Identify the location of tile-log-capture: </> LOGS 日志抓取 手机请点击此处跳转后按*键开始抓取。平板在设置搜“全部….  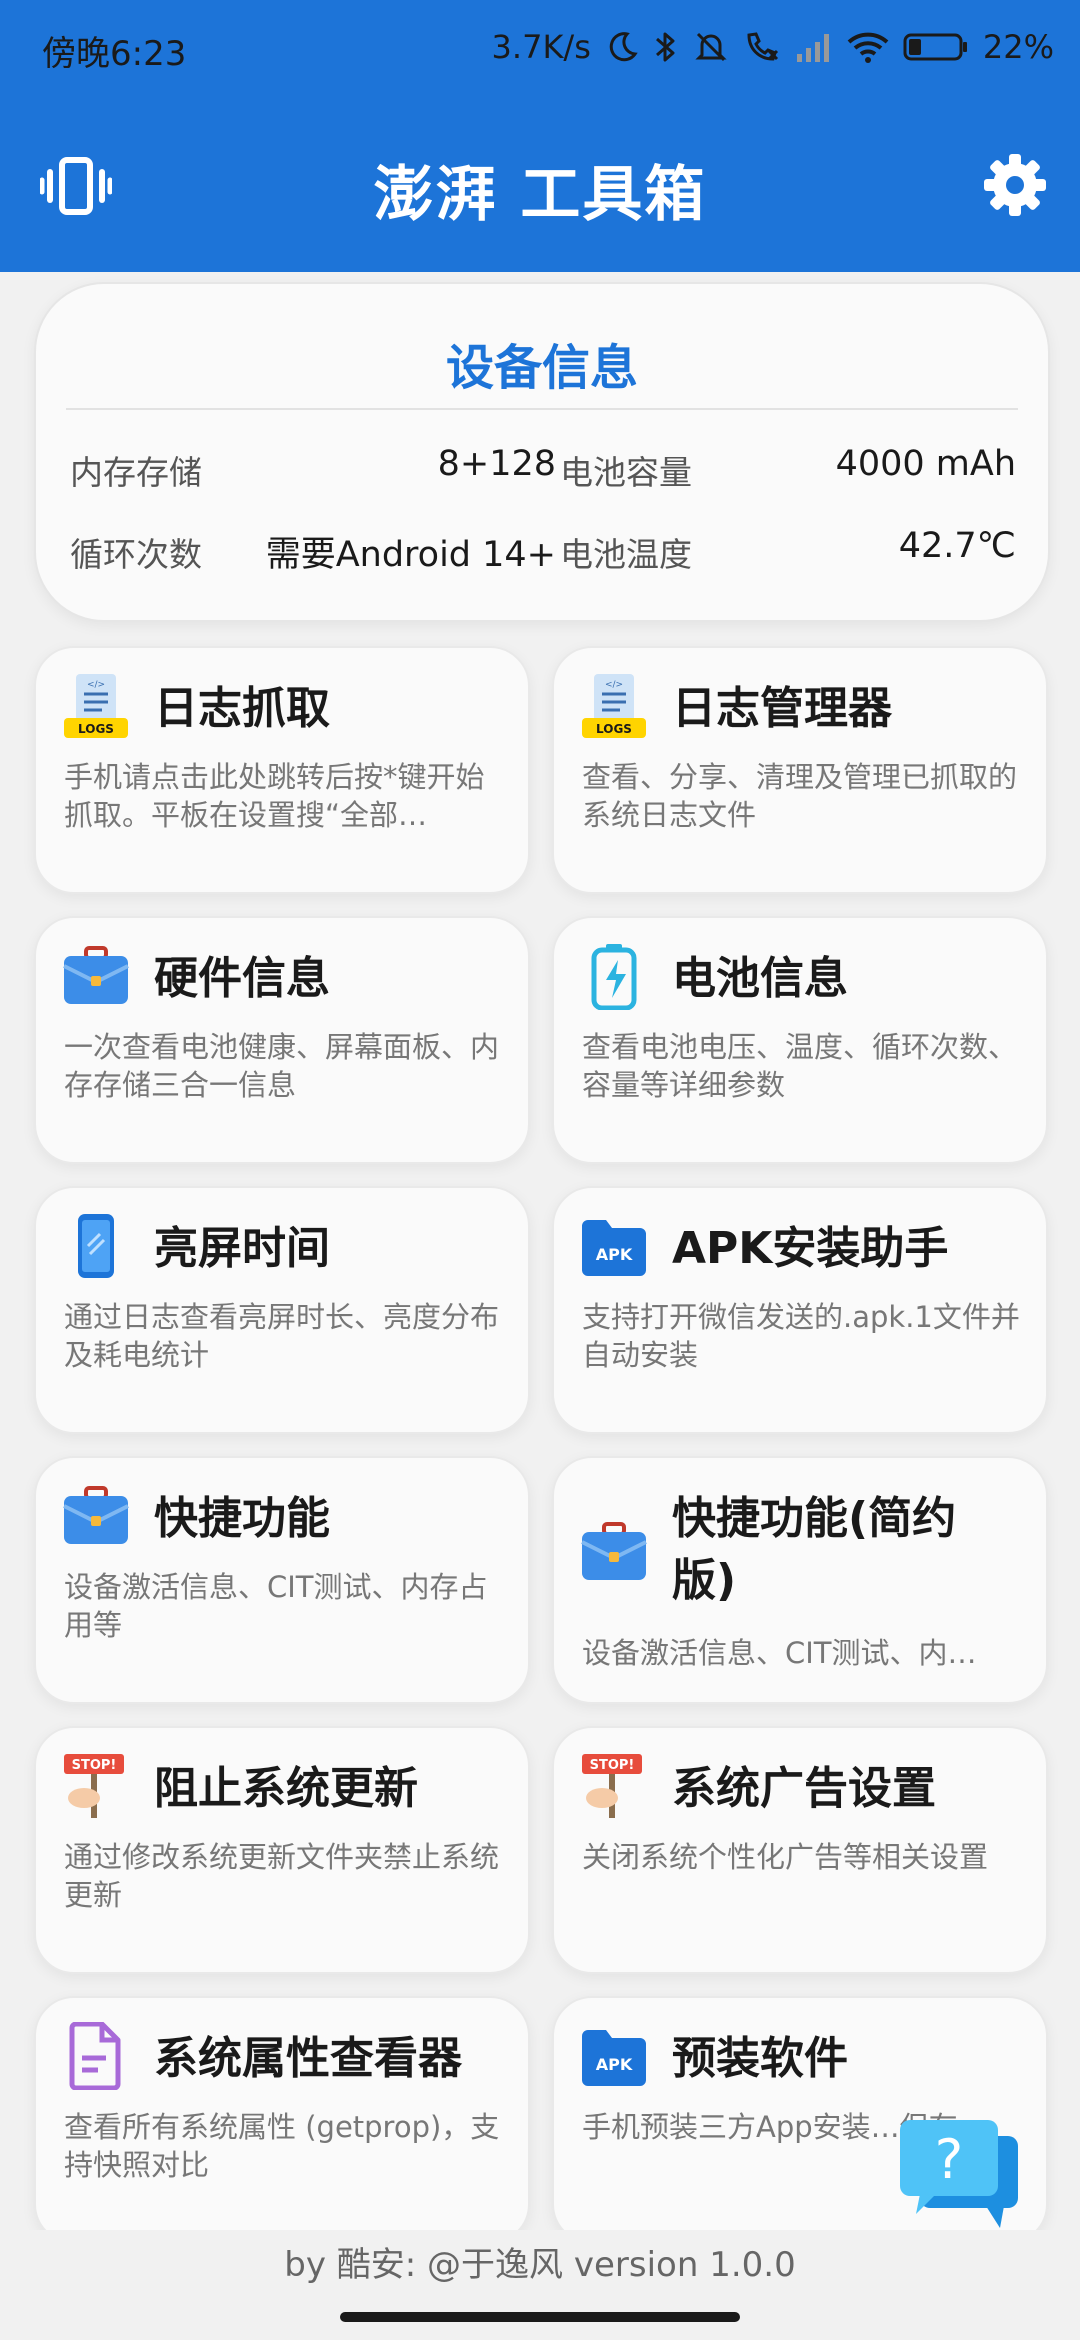
(282, 770).